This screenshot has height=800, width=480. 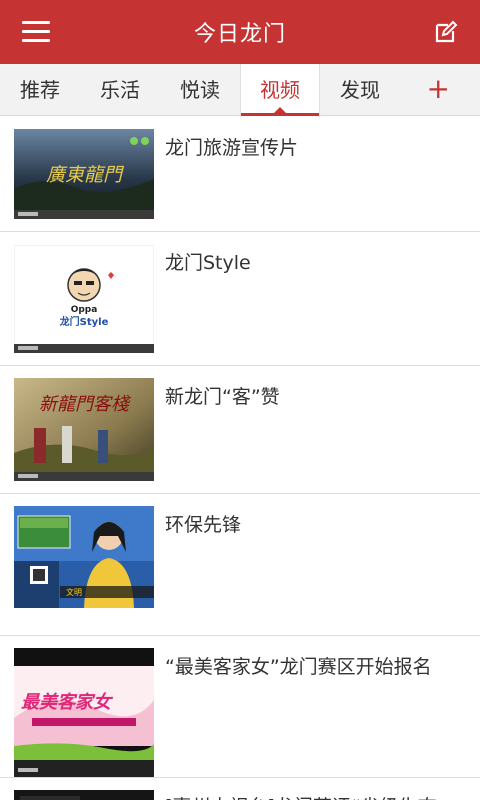 I want to click on tab-discover: 发现, so click(x=360, y=90).